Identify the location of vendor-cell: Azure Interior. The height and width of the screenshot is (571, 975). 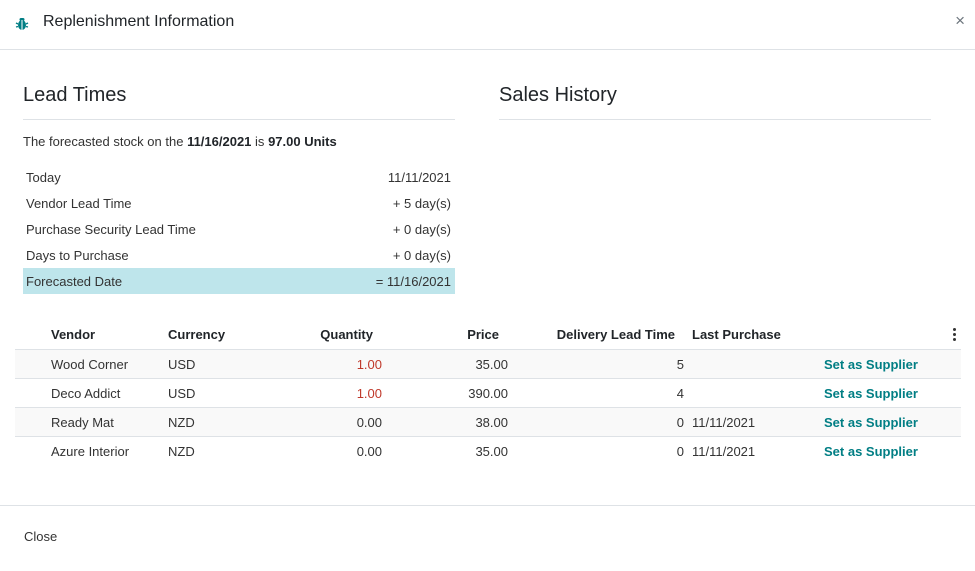
(90, 451).